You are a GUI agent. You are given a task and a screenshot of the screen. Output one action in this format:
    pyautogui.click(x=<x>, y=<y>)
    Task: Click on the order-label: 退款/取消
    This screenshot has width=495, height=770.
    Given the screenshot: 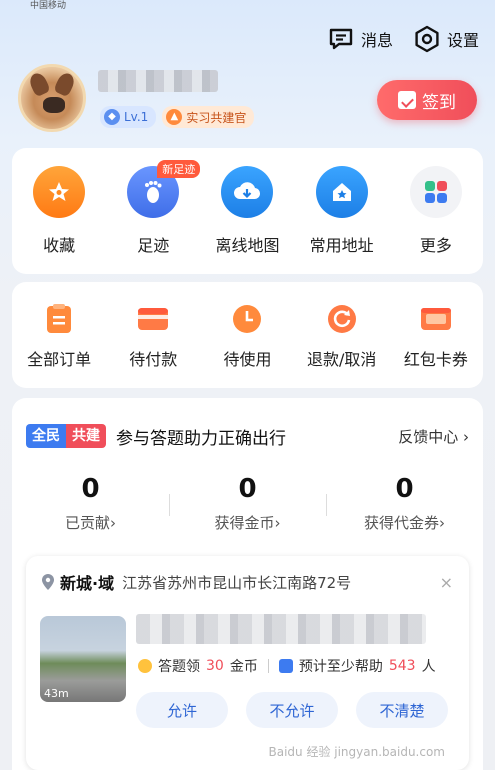 What is the action you would take?
    pyautogui.click(x=341, y=359)
    